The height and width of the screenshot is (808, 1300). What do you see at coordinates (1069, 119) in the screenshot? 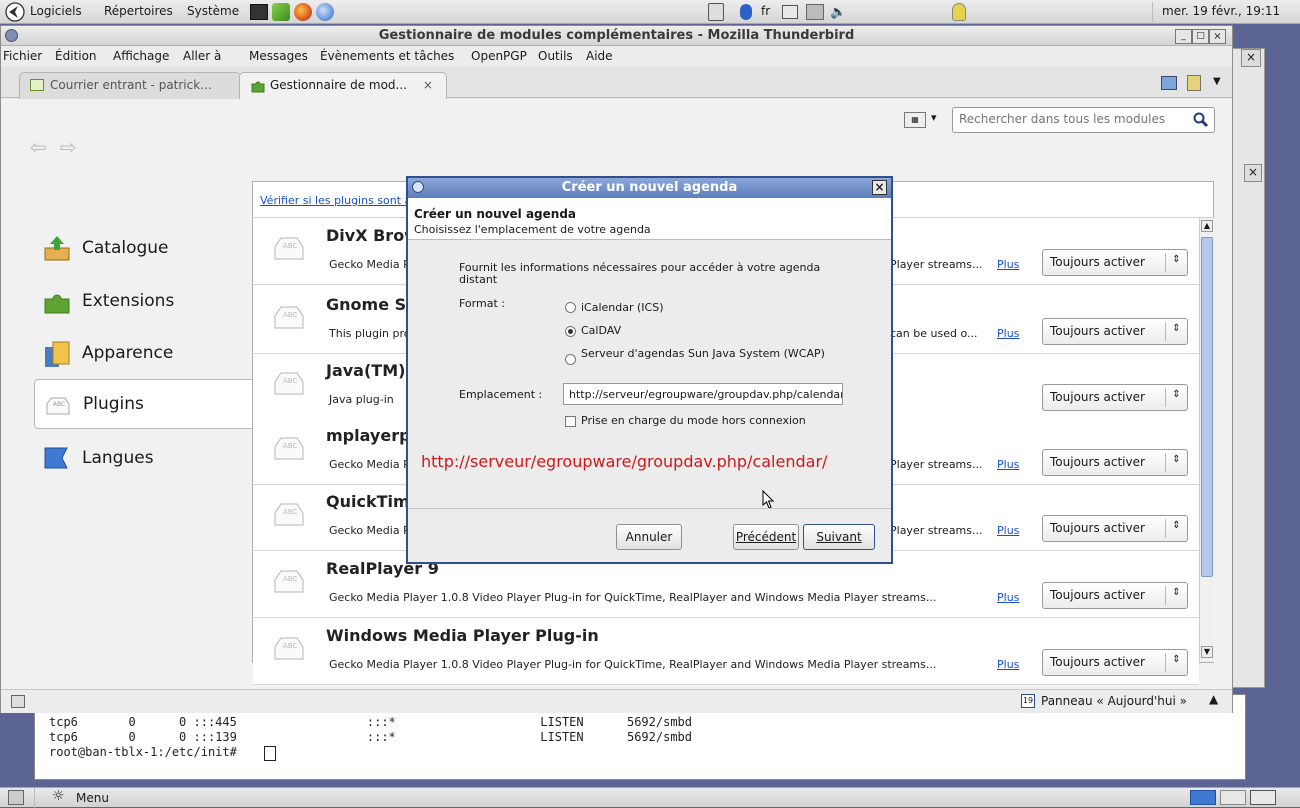
I see `search-input` at bounding box center [1069, 119].